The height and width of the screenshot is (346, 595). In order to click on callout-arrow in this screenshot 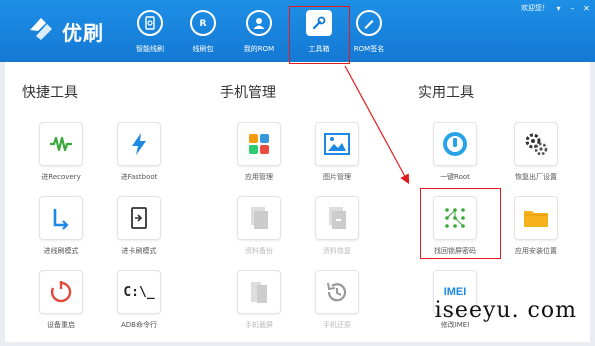, I will do `click(377, 125)`.